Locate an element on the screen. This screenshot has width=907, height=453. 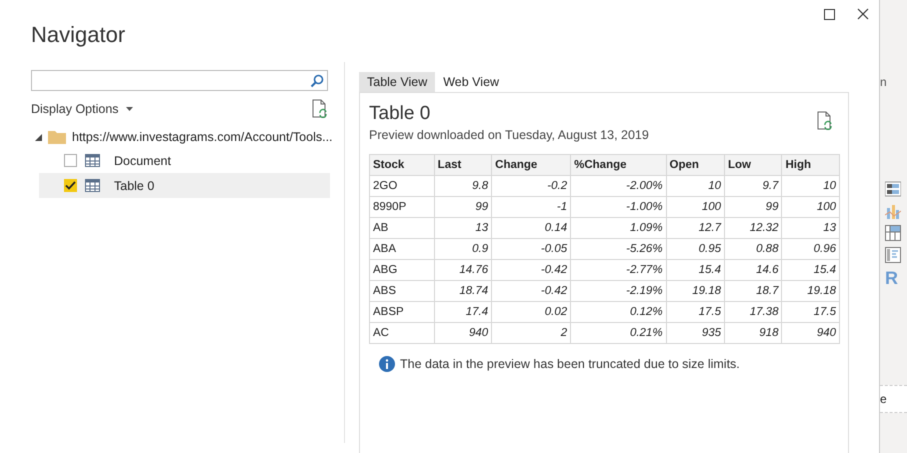
column-header: Low is located at coordinates (753, 165).